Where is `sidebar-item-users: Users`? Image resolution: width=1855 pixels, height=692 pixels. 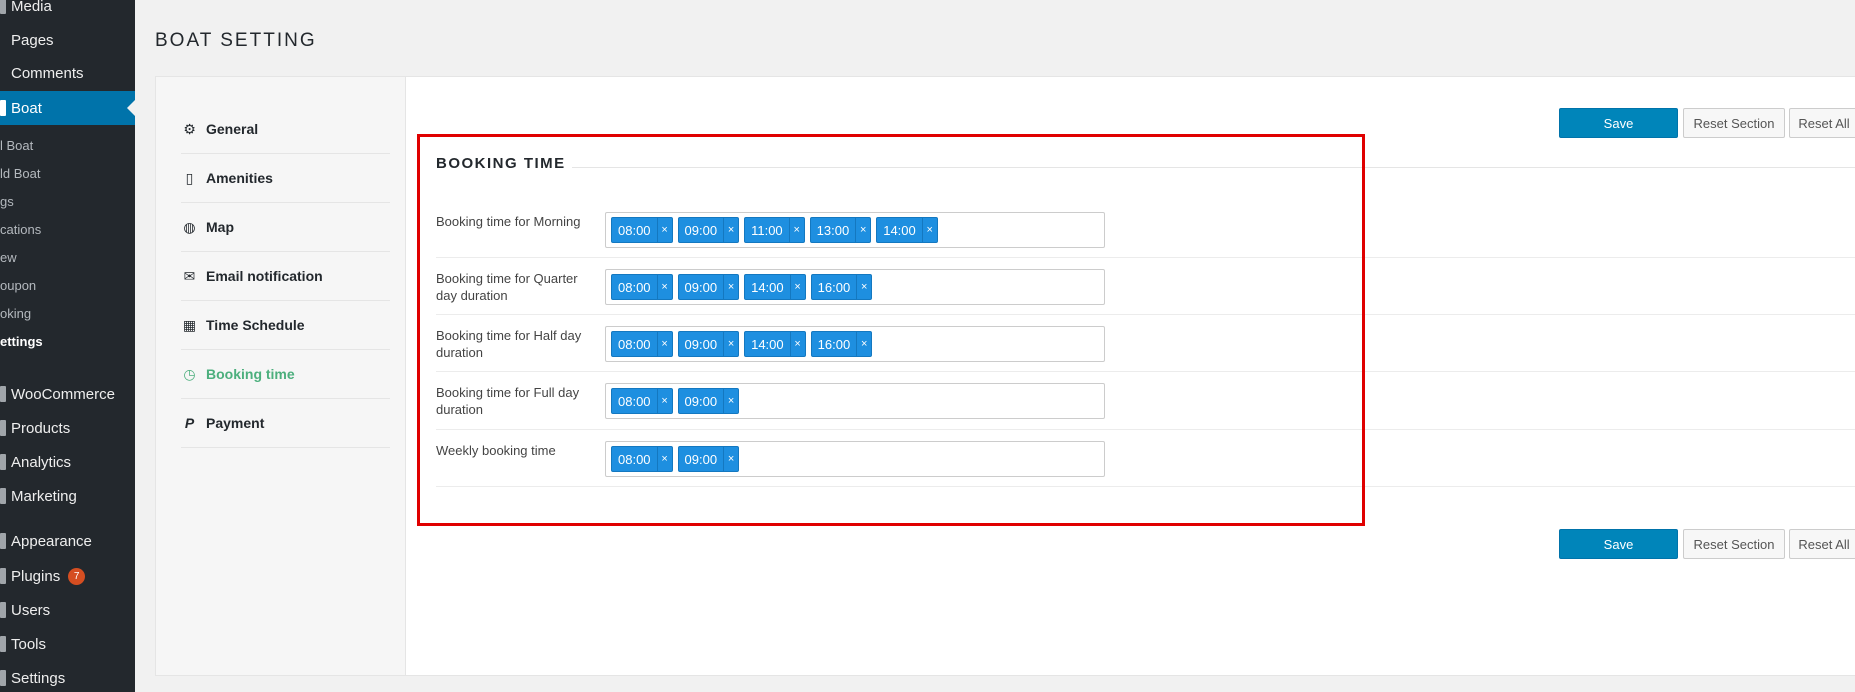 sidebar-item-users: Users is located at coordinates (67, 610).